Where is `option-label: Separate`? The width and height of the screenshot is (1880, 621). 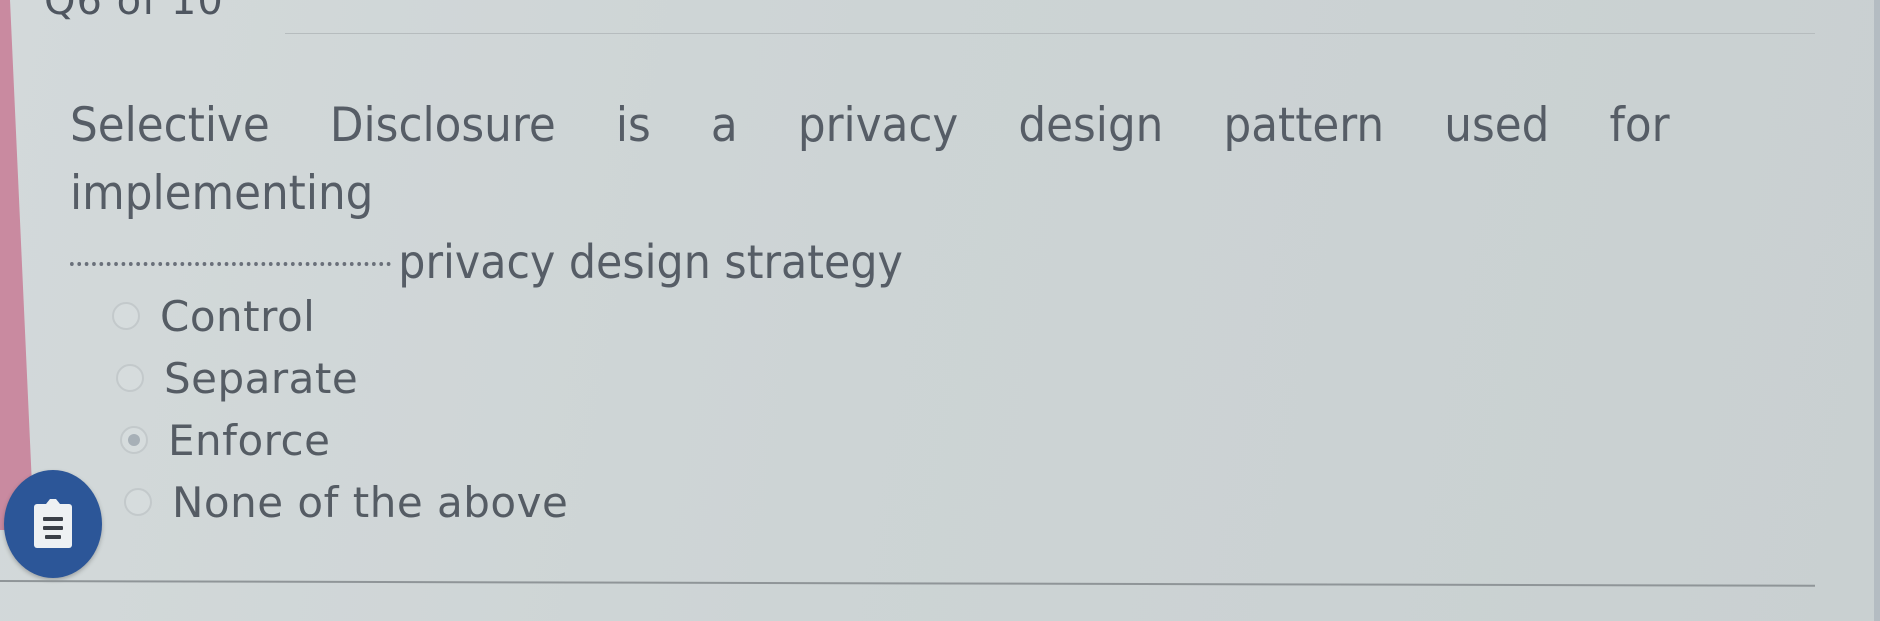 option-label: Separate is located at coordinates (261, 378).